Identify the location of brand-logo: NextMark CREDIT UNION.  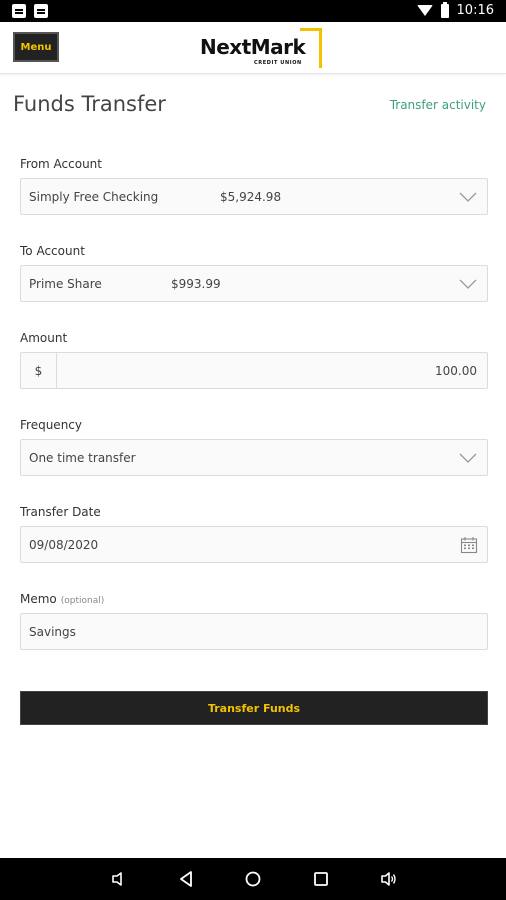
(261, 48).